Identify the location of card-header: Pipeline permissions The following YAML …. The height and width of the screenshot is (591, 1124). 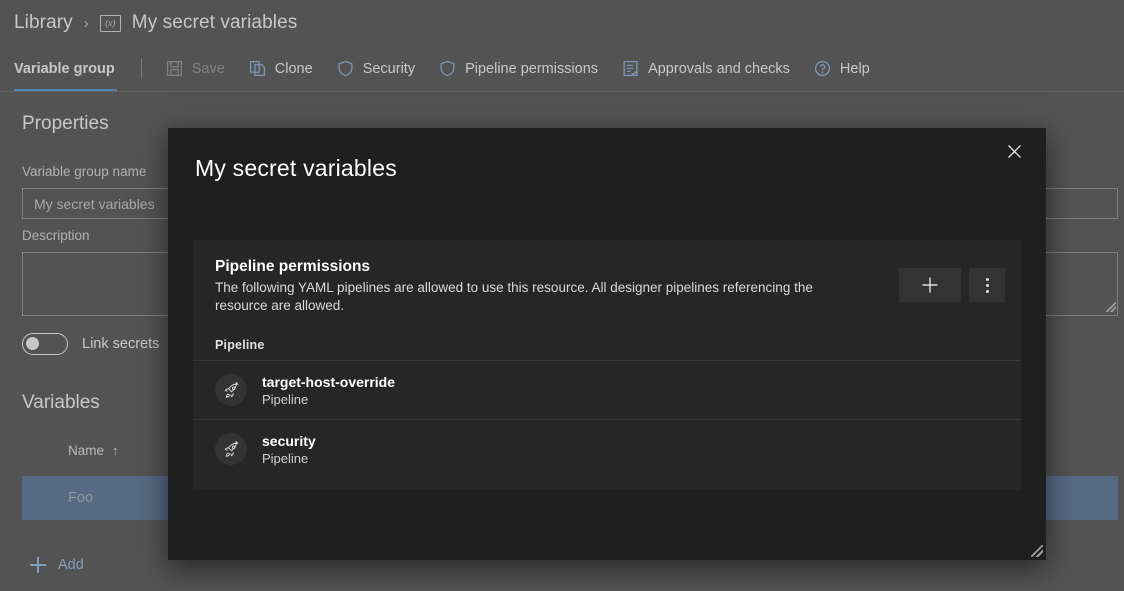
(553, 286).